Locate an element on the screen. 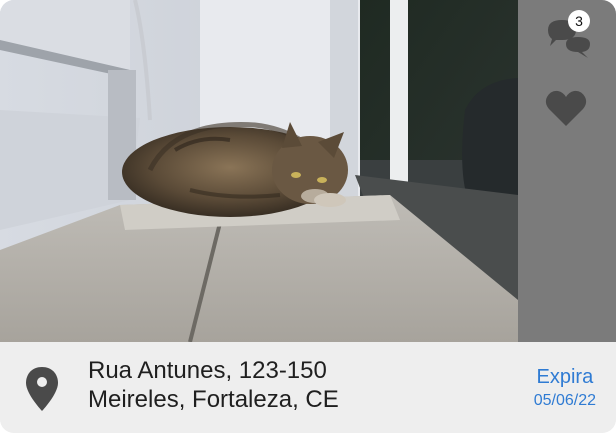 The width and height of the screenshot is (616, 433). like-button is located at coordinates (566, 108).